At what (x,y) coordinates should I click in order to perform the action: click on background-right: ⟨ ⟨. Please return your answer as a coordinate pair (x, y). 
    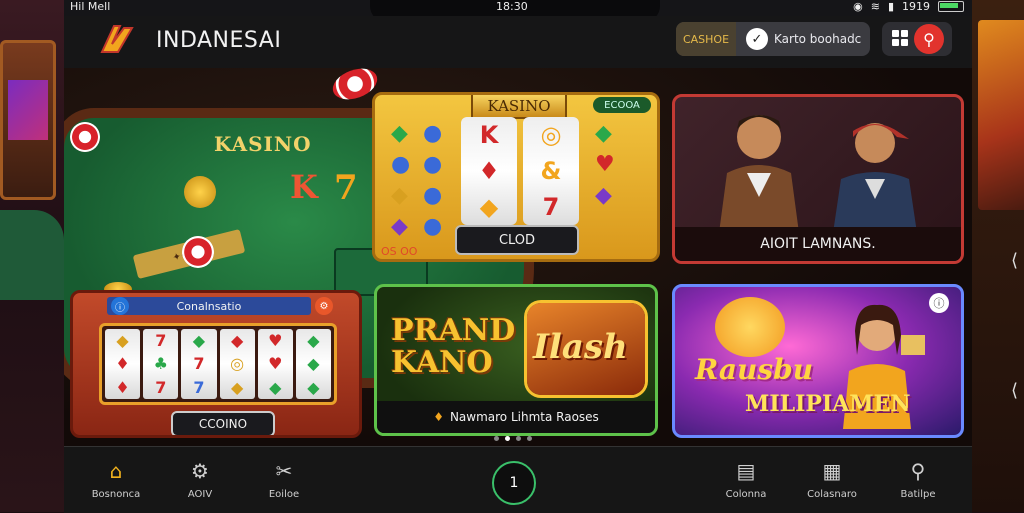
    Looking at the image, I should click on (998, 256).